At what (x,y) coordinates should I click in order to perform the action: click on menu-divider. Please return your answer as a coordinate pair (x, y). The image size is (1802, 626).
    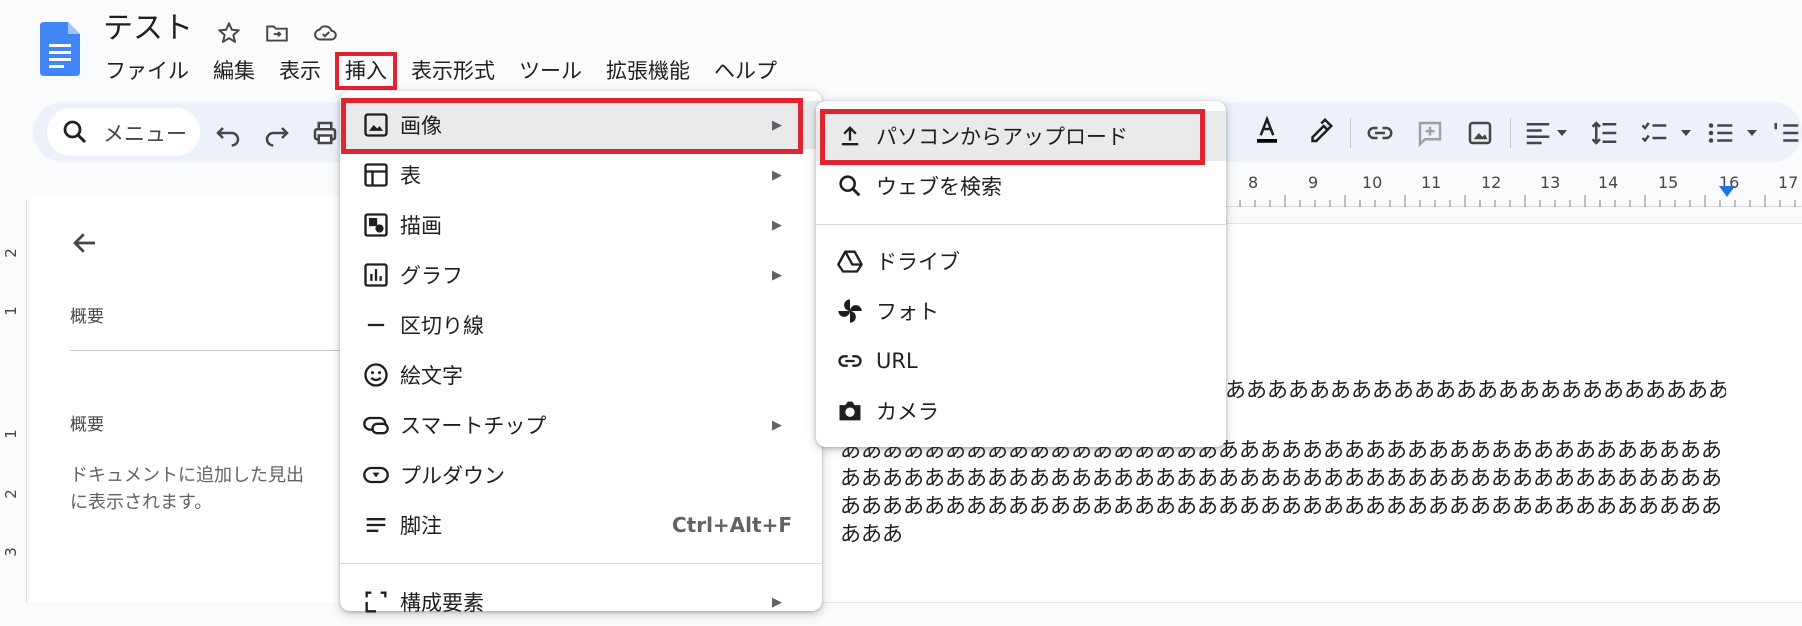
    Looking at the image, I should click on (581, 563).